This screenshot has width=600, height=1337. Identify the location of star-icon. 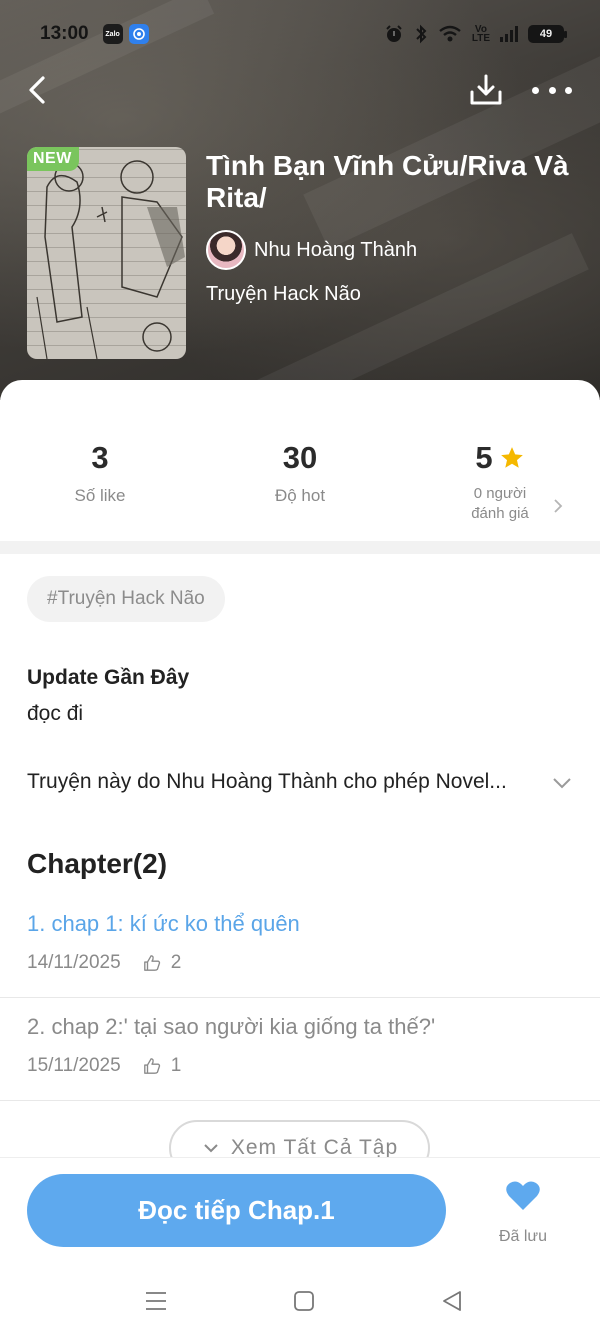
(511, 457).